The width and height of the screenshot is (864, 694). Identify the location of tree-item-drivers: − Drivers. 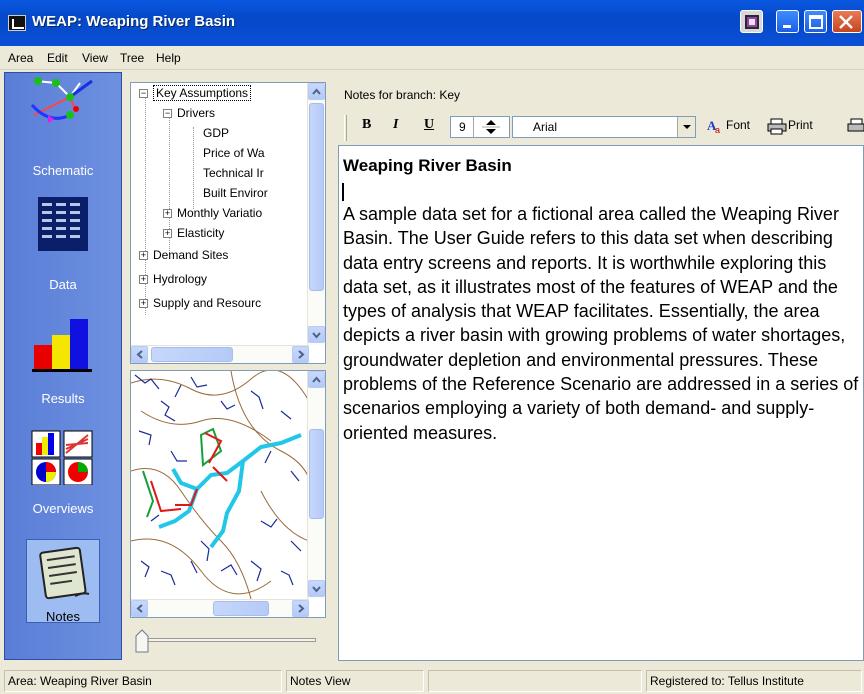
(189, 115).